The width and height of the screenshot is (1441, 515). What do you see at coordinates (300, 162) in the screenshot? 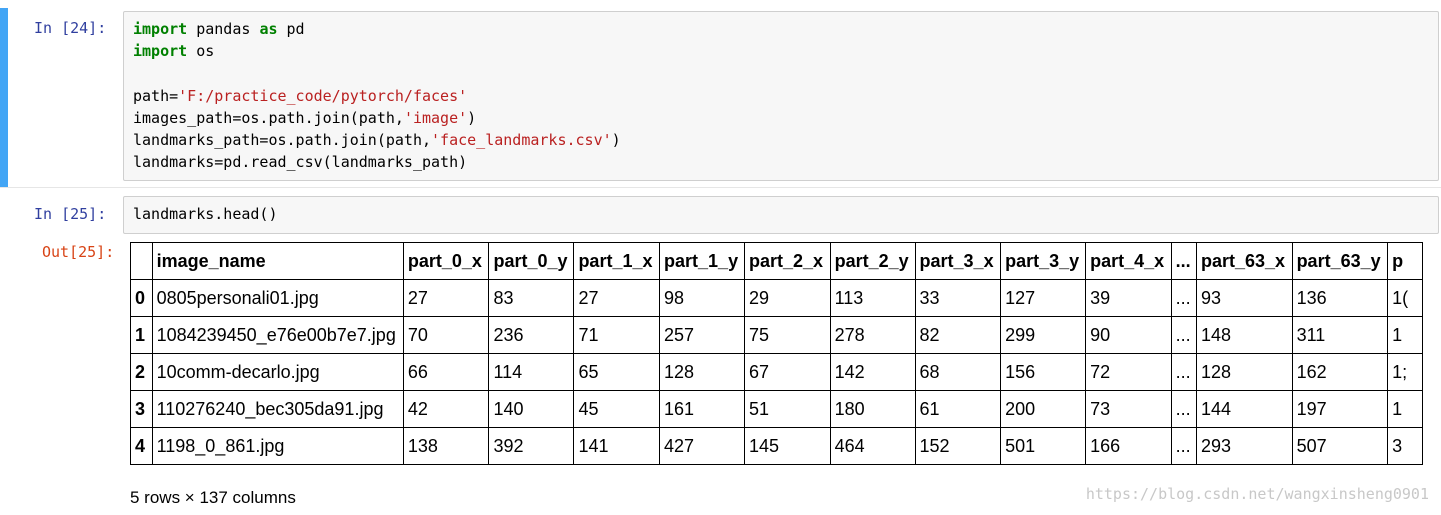
I see `code-line-read-csv: landmarks=pd.read_csv(landmarks_path)` at bounding box center [300, 162].